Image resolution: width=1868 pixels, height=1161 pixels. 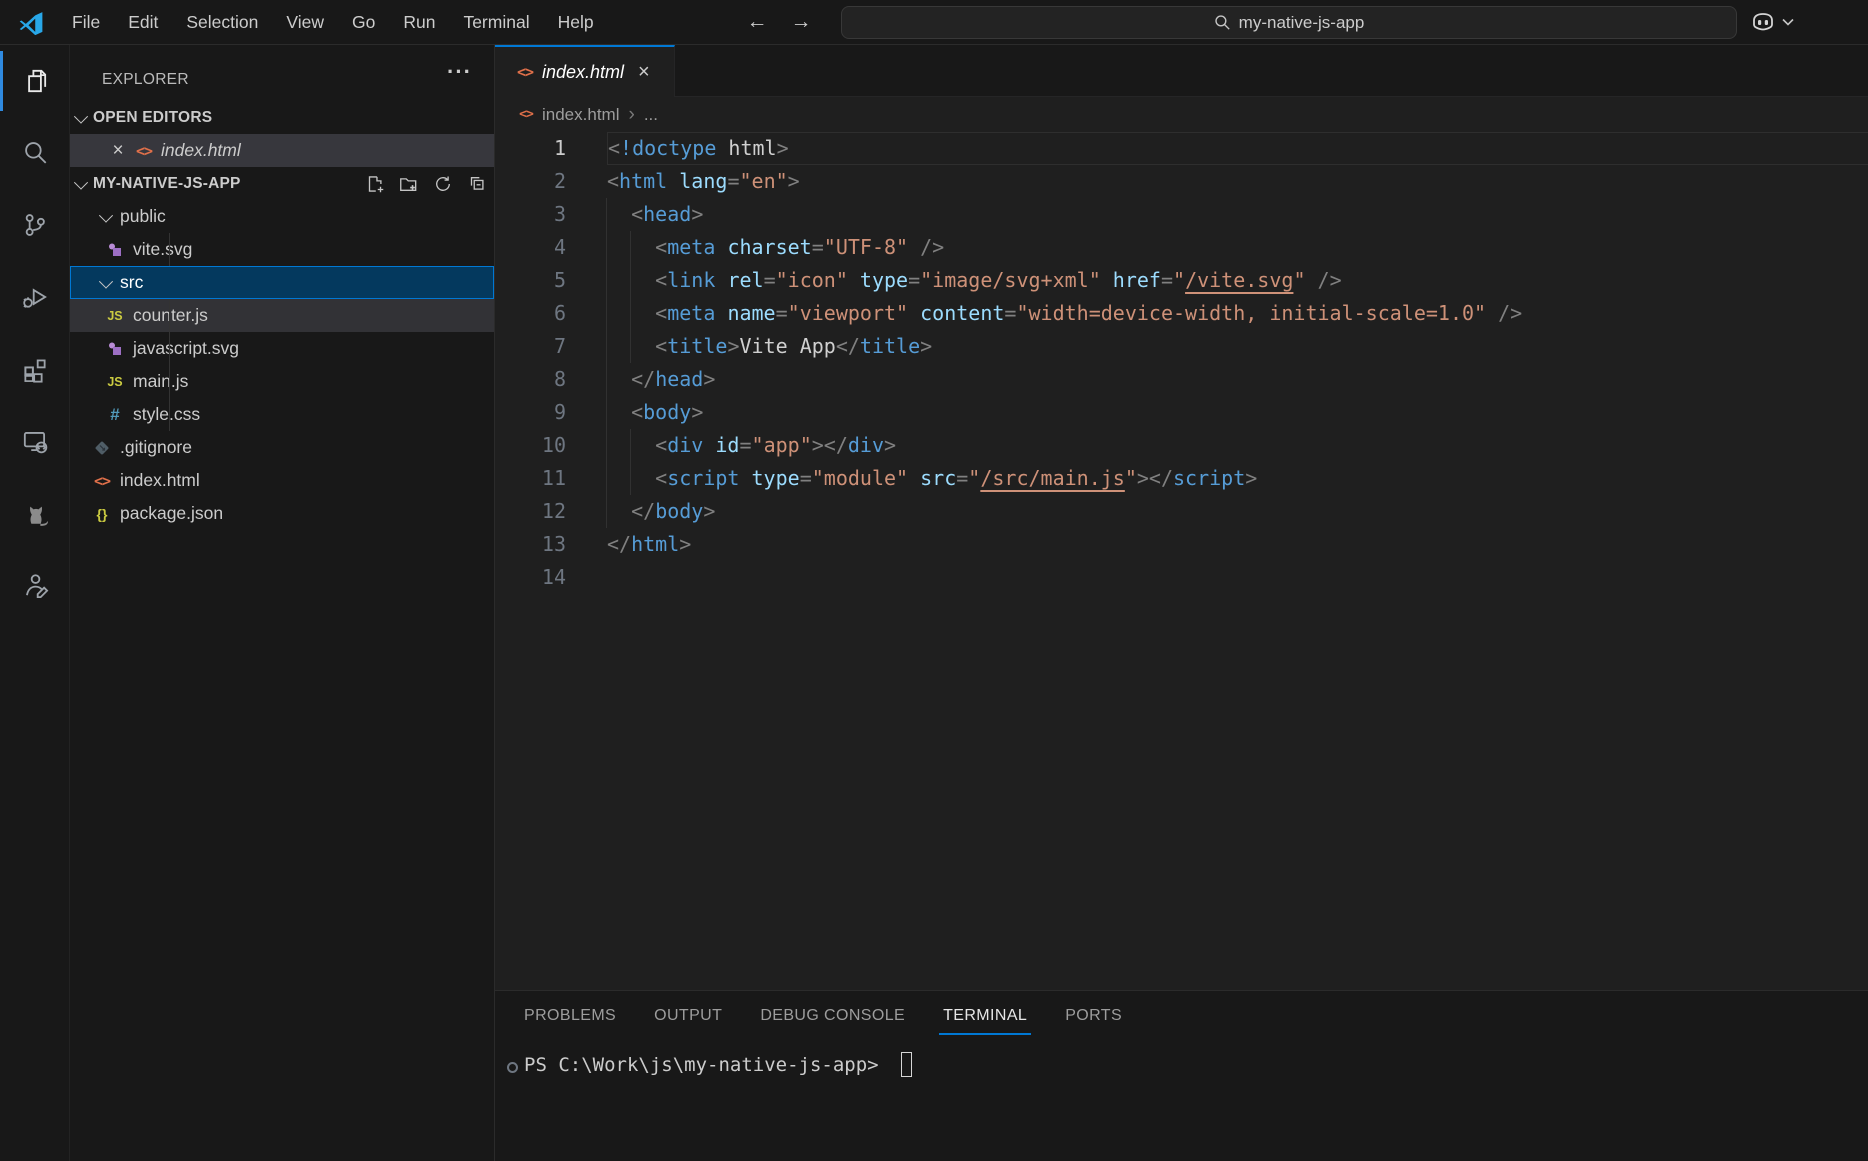 I want to click on code-line-content: <body>, so click(x=1237, y=412).